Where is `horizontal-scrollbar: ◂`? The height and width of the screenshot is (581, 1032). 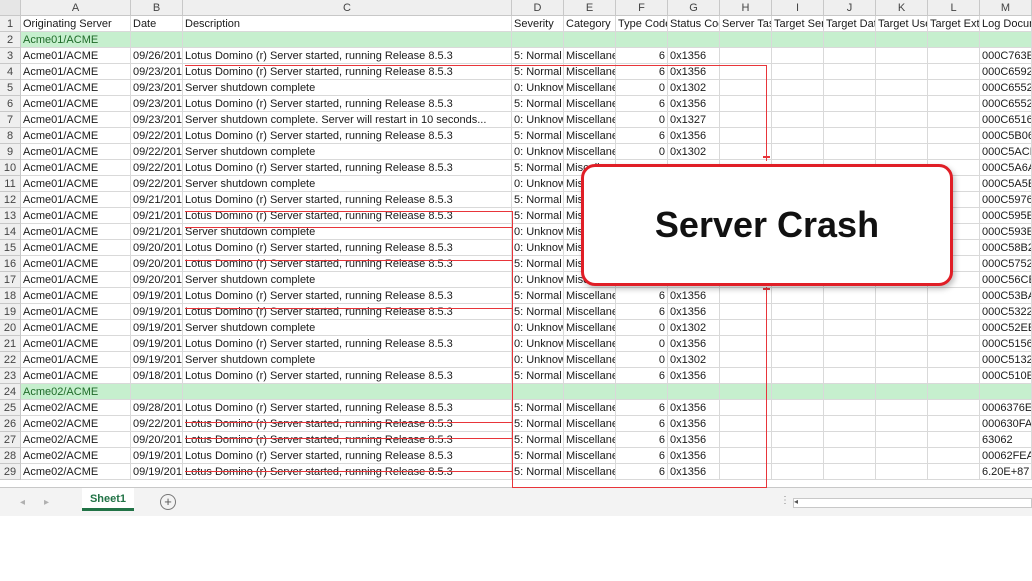
horizontal-scrollbar: ◂ is located at coordinates (912, 502).